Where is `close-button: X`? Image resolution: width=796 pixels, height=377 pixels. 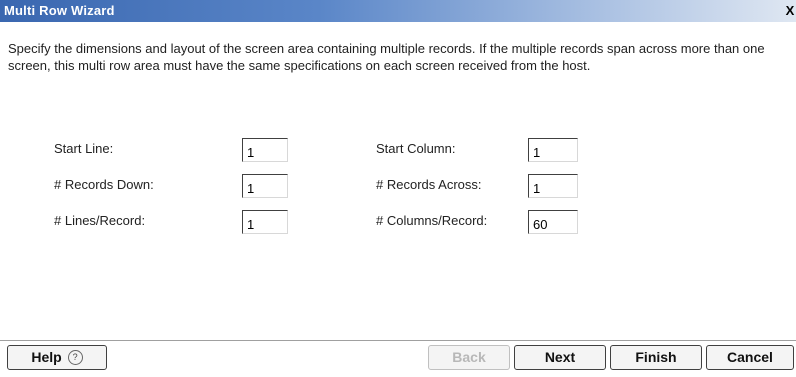
close-button: X is located at coordinates (790, 11).